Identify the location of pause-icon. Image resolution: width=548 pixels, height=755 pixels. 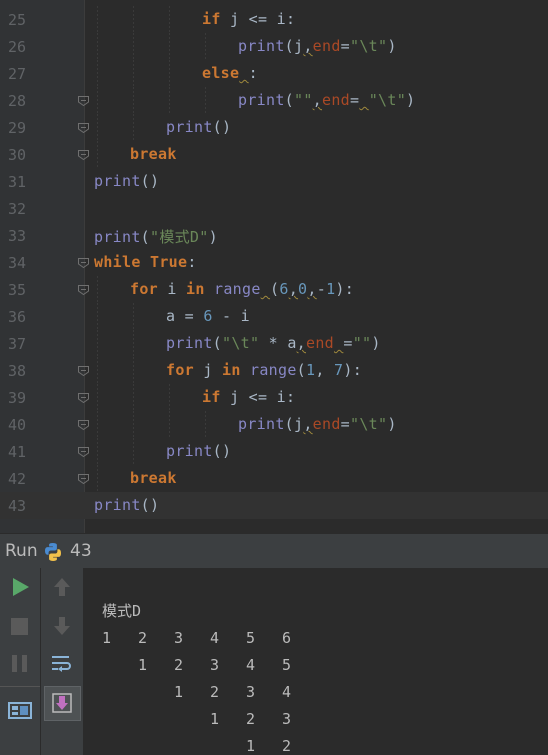
(20, 663).